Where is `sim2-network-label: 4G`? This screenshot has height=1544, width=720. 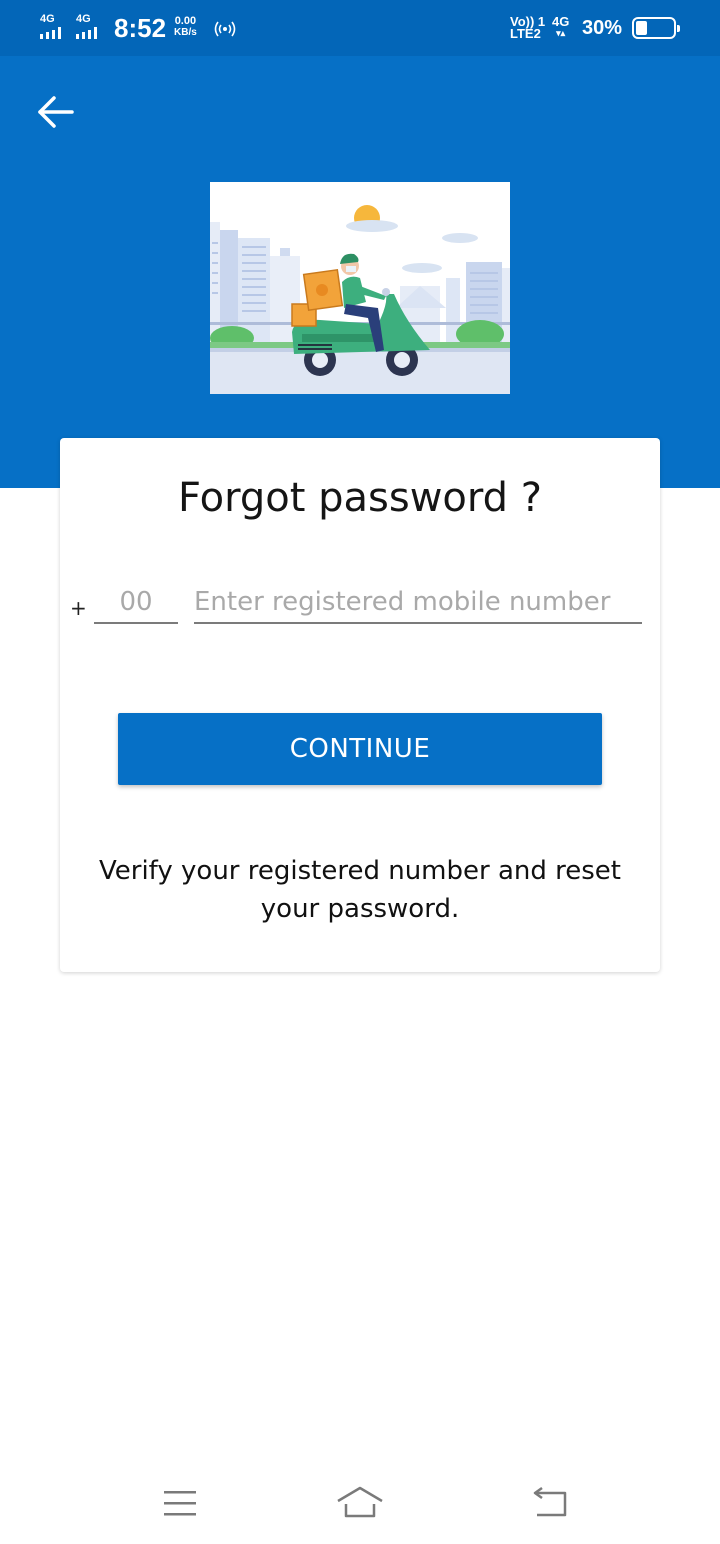
sim2-network-label: 4G is located at coordinates (83, 19).